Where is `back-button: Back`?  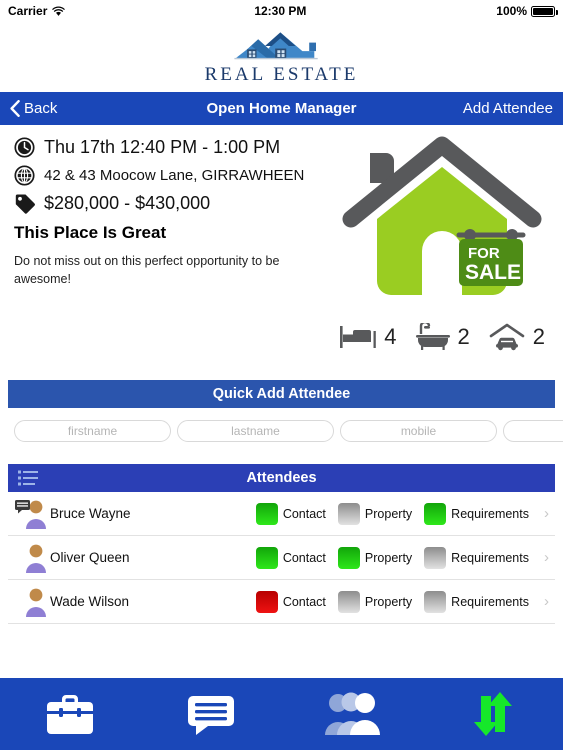 back-button: Back is located at coordinates (33, 108).